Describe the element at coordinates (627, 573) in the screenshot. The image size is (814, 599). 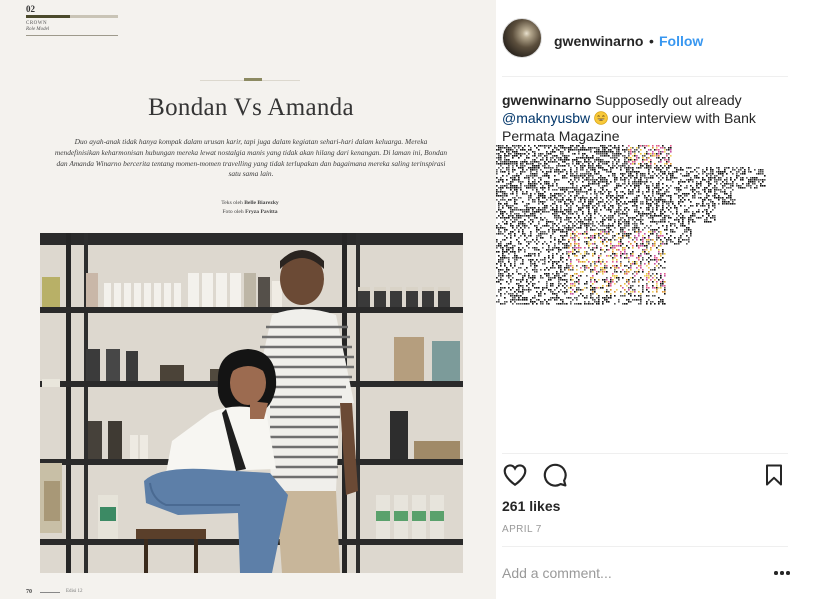
I see `comment-input` at that location.